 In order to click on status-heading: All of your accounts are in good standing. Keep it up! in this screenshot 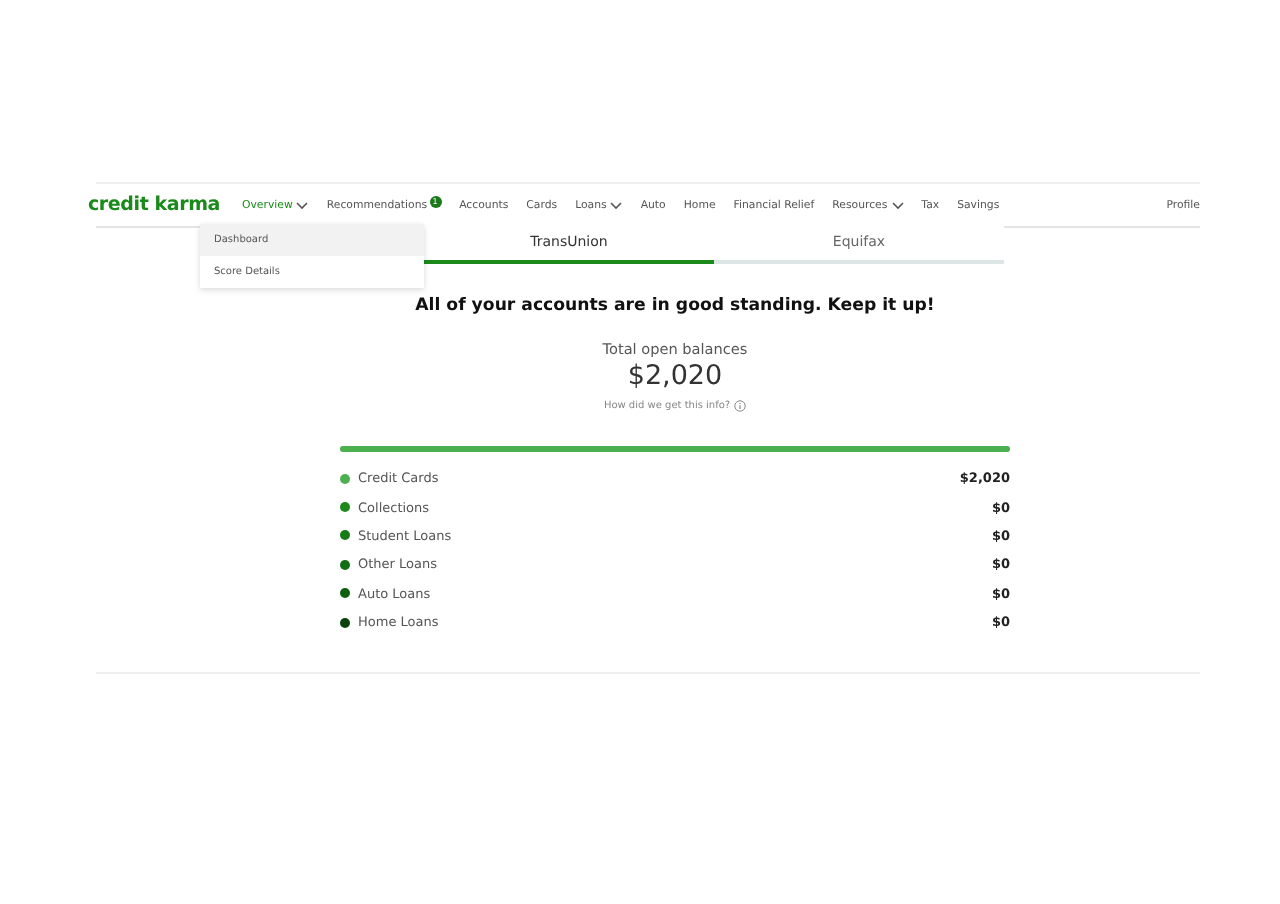, I will do `click(675, 306)`.